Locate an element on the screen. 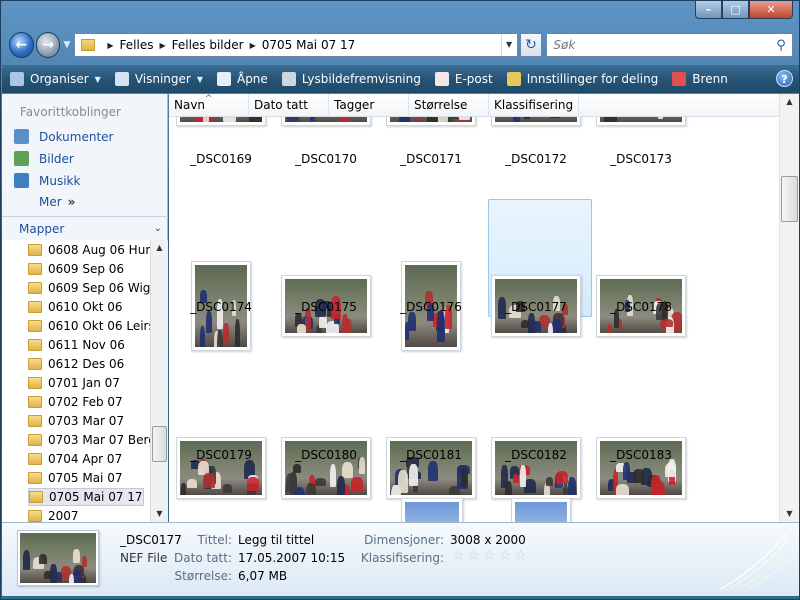  refresh-button: ↻ is located at coordinates (531, 45).